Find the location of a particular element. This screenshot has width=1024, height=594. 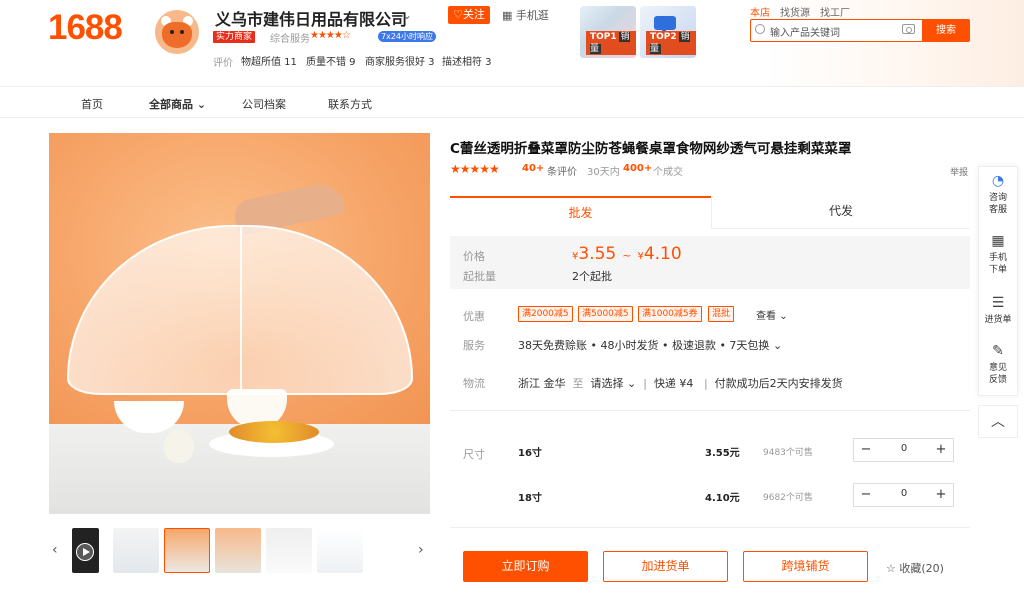

quantity-stepper: − 0 + is located at coordinates (903, 495).